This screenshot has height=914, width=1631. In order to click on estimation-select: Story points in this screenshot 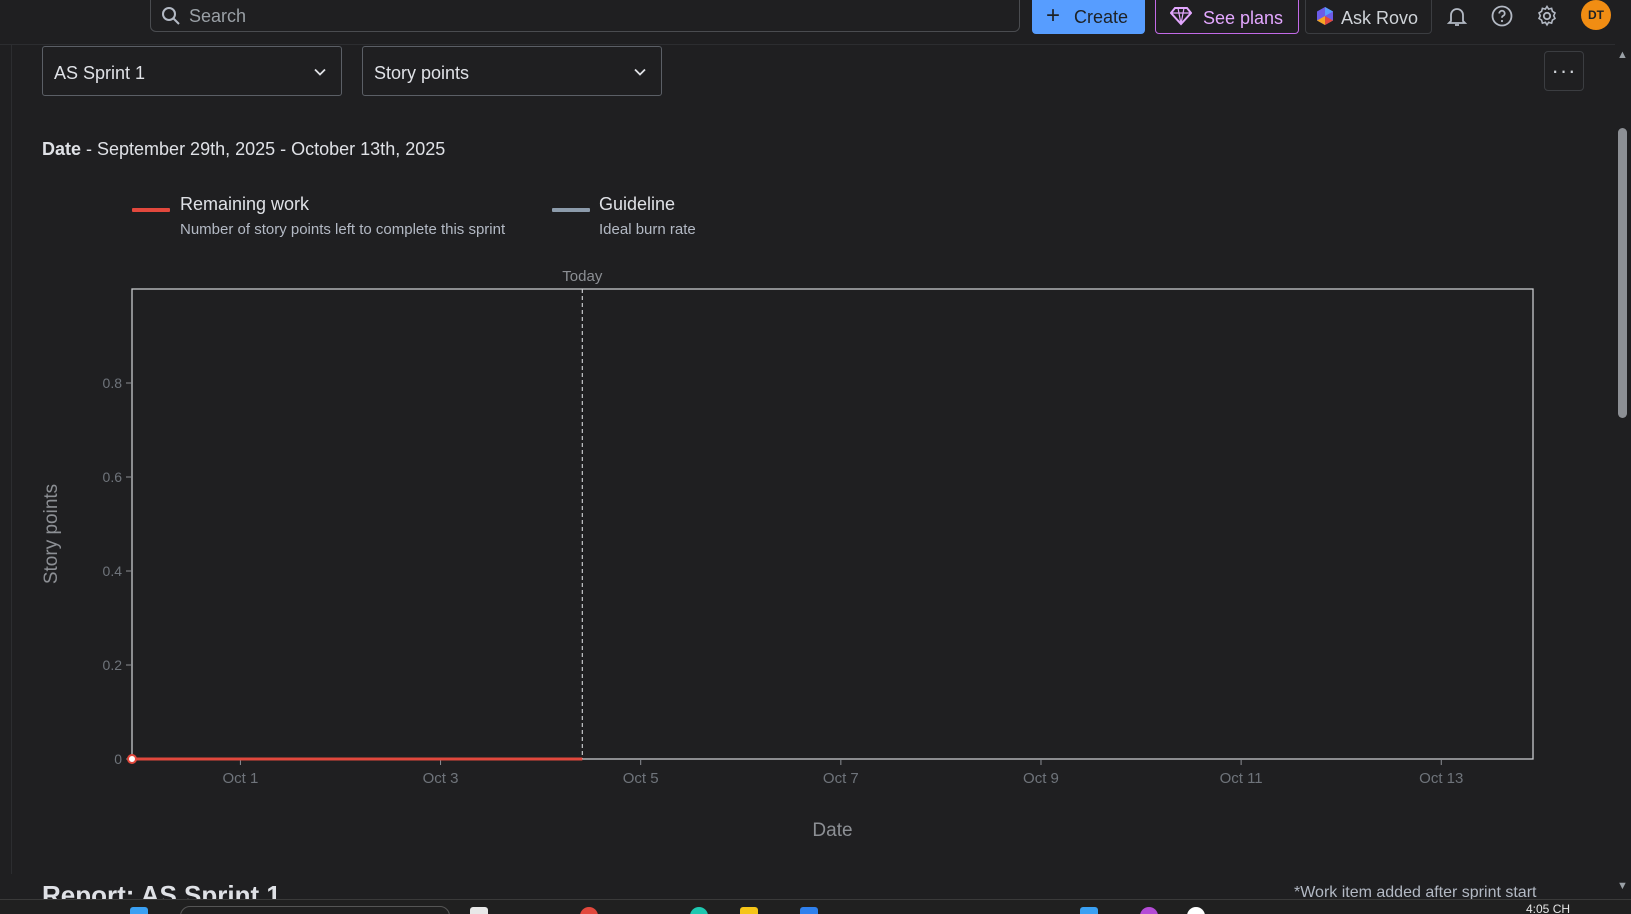, I will do `click(512, 71)`.